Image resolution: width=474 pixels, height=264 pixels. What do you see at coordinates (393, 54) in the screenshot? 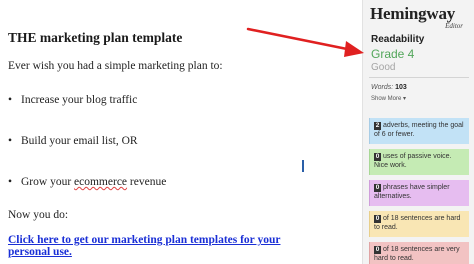
I see `readability-grade: Grade 4` at bounding box center [393, 54].